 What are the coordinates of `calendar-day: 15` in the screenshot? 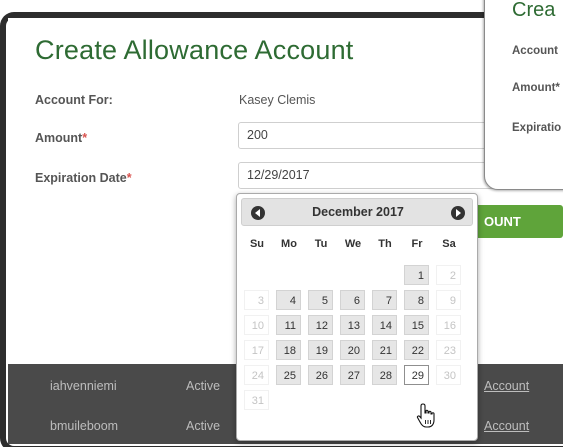 It's located at (416, 325).